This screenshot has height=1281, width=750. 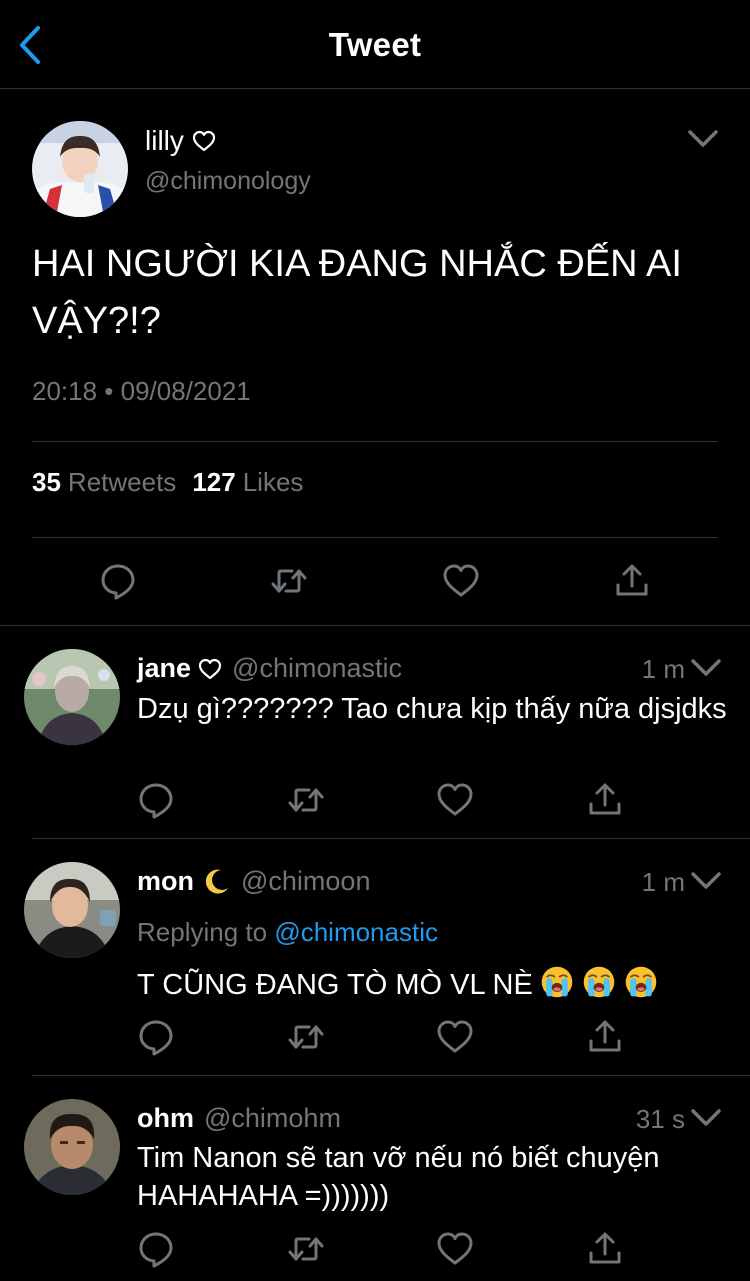 I want to click on reply-author-handle: @chimoon, so click(x=305, y=881).